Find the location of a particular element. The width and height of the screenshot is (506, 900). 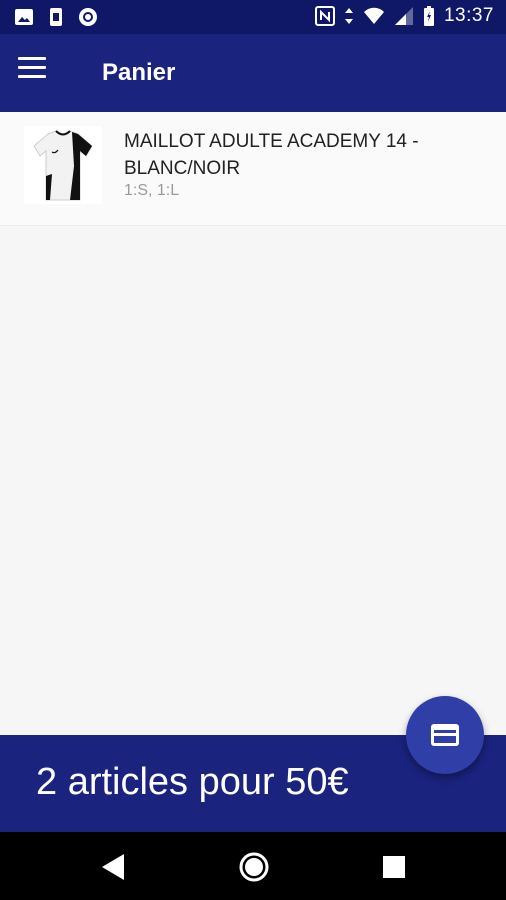

sim-icon is located at coordinates (56, 17).